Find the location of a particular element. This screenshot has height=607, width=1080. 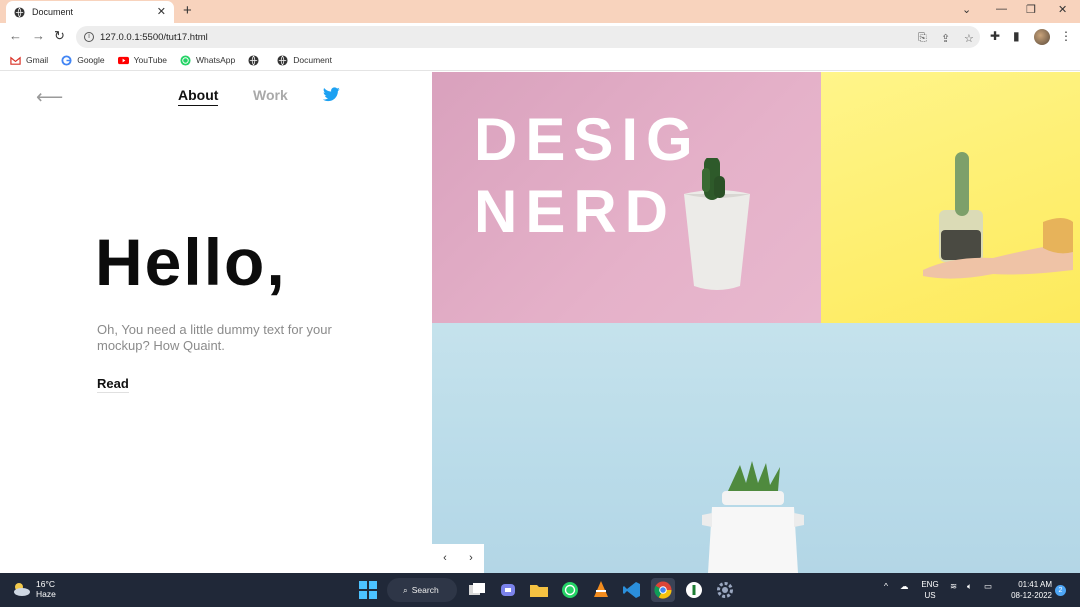

side-panel-icon: ▮ is located at coordinates (1016, 36).